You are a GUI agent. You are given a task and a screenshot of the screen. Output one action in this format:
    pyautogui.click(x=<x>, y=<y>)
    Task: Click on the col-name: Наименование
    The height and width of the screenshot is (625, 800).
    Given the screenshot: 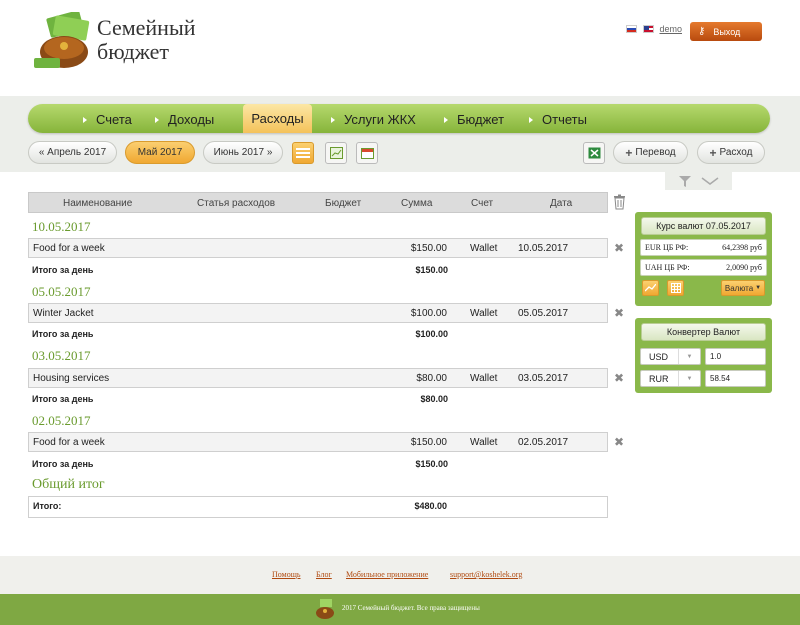 What is the action you would take?
    pyautogui.click(x=98, y=203)
    